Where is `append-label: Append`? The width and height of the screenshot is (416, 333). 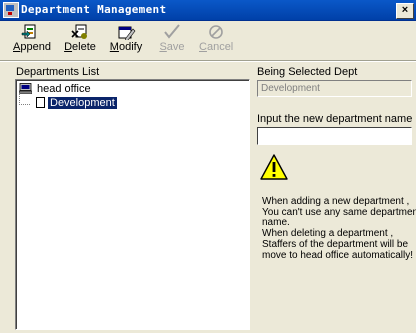
append-label: Append is located at coordinates (32, 47).